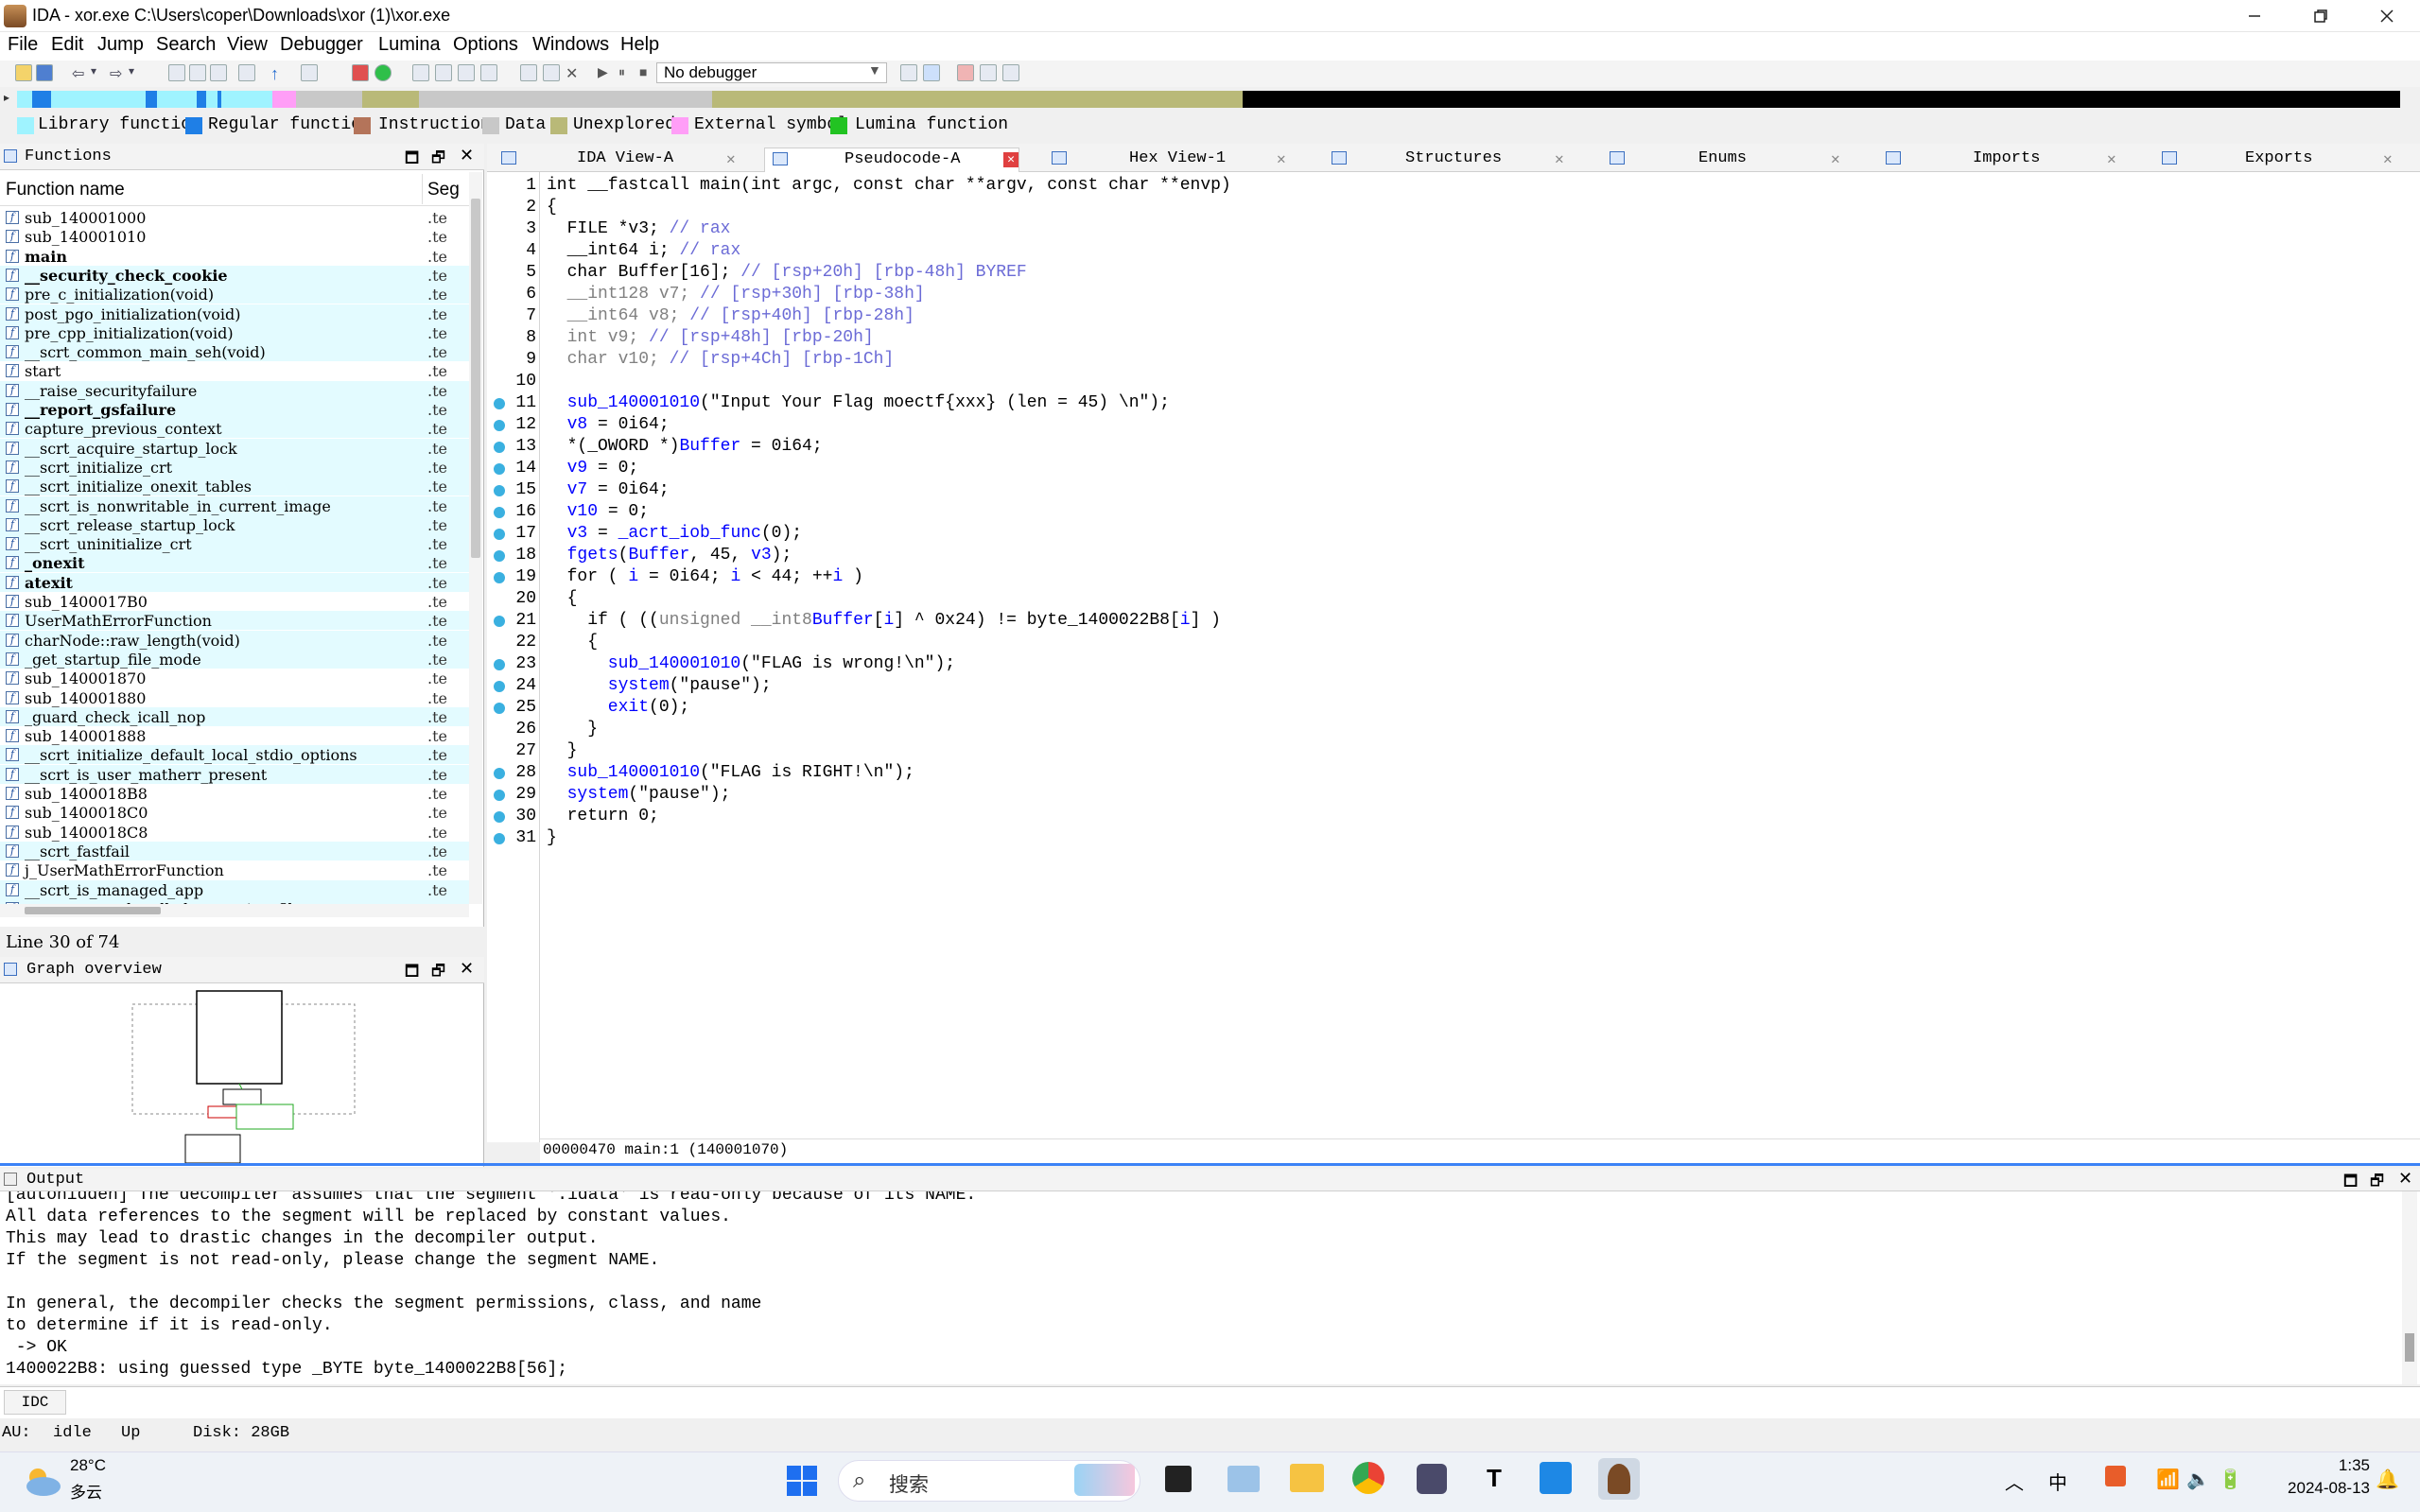 The height and width of the screenshot is (1512, 2420). I want to click on function-row: f _get_startup_file_mode .te, so click(235, 659).